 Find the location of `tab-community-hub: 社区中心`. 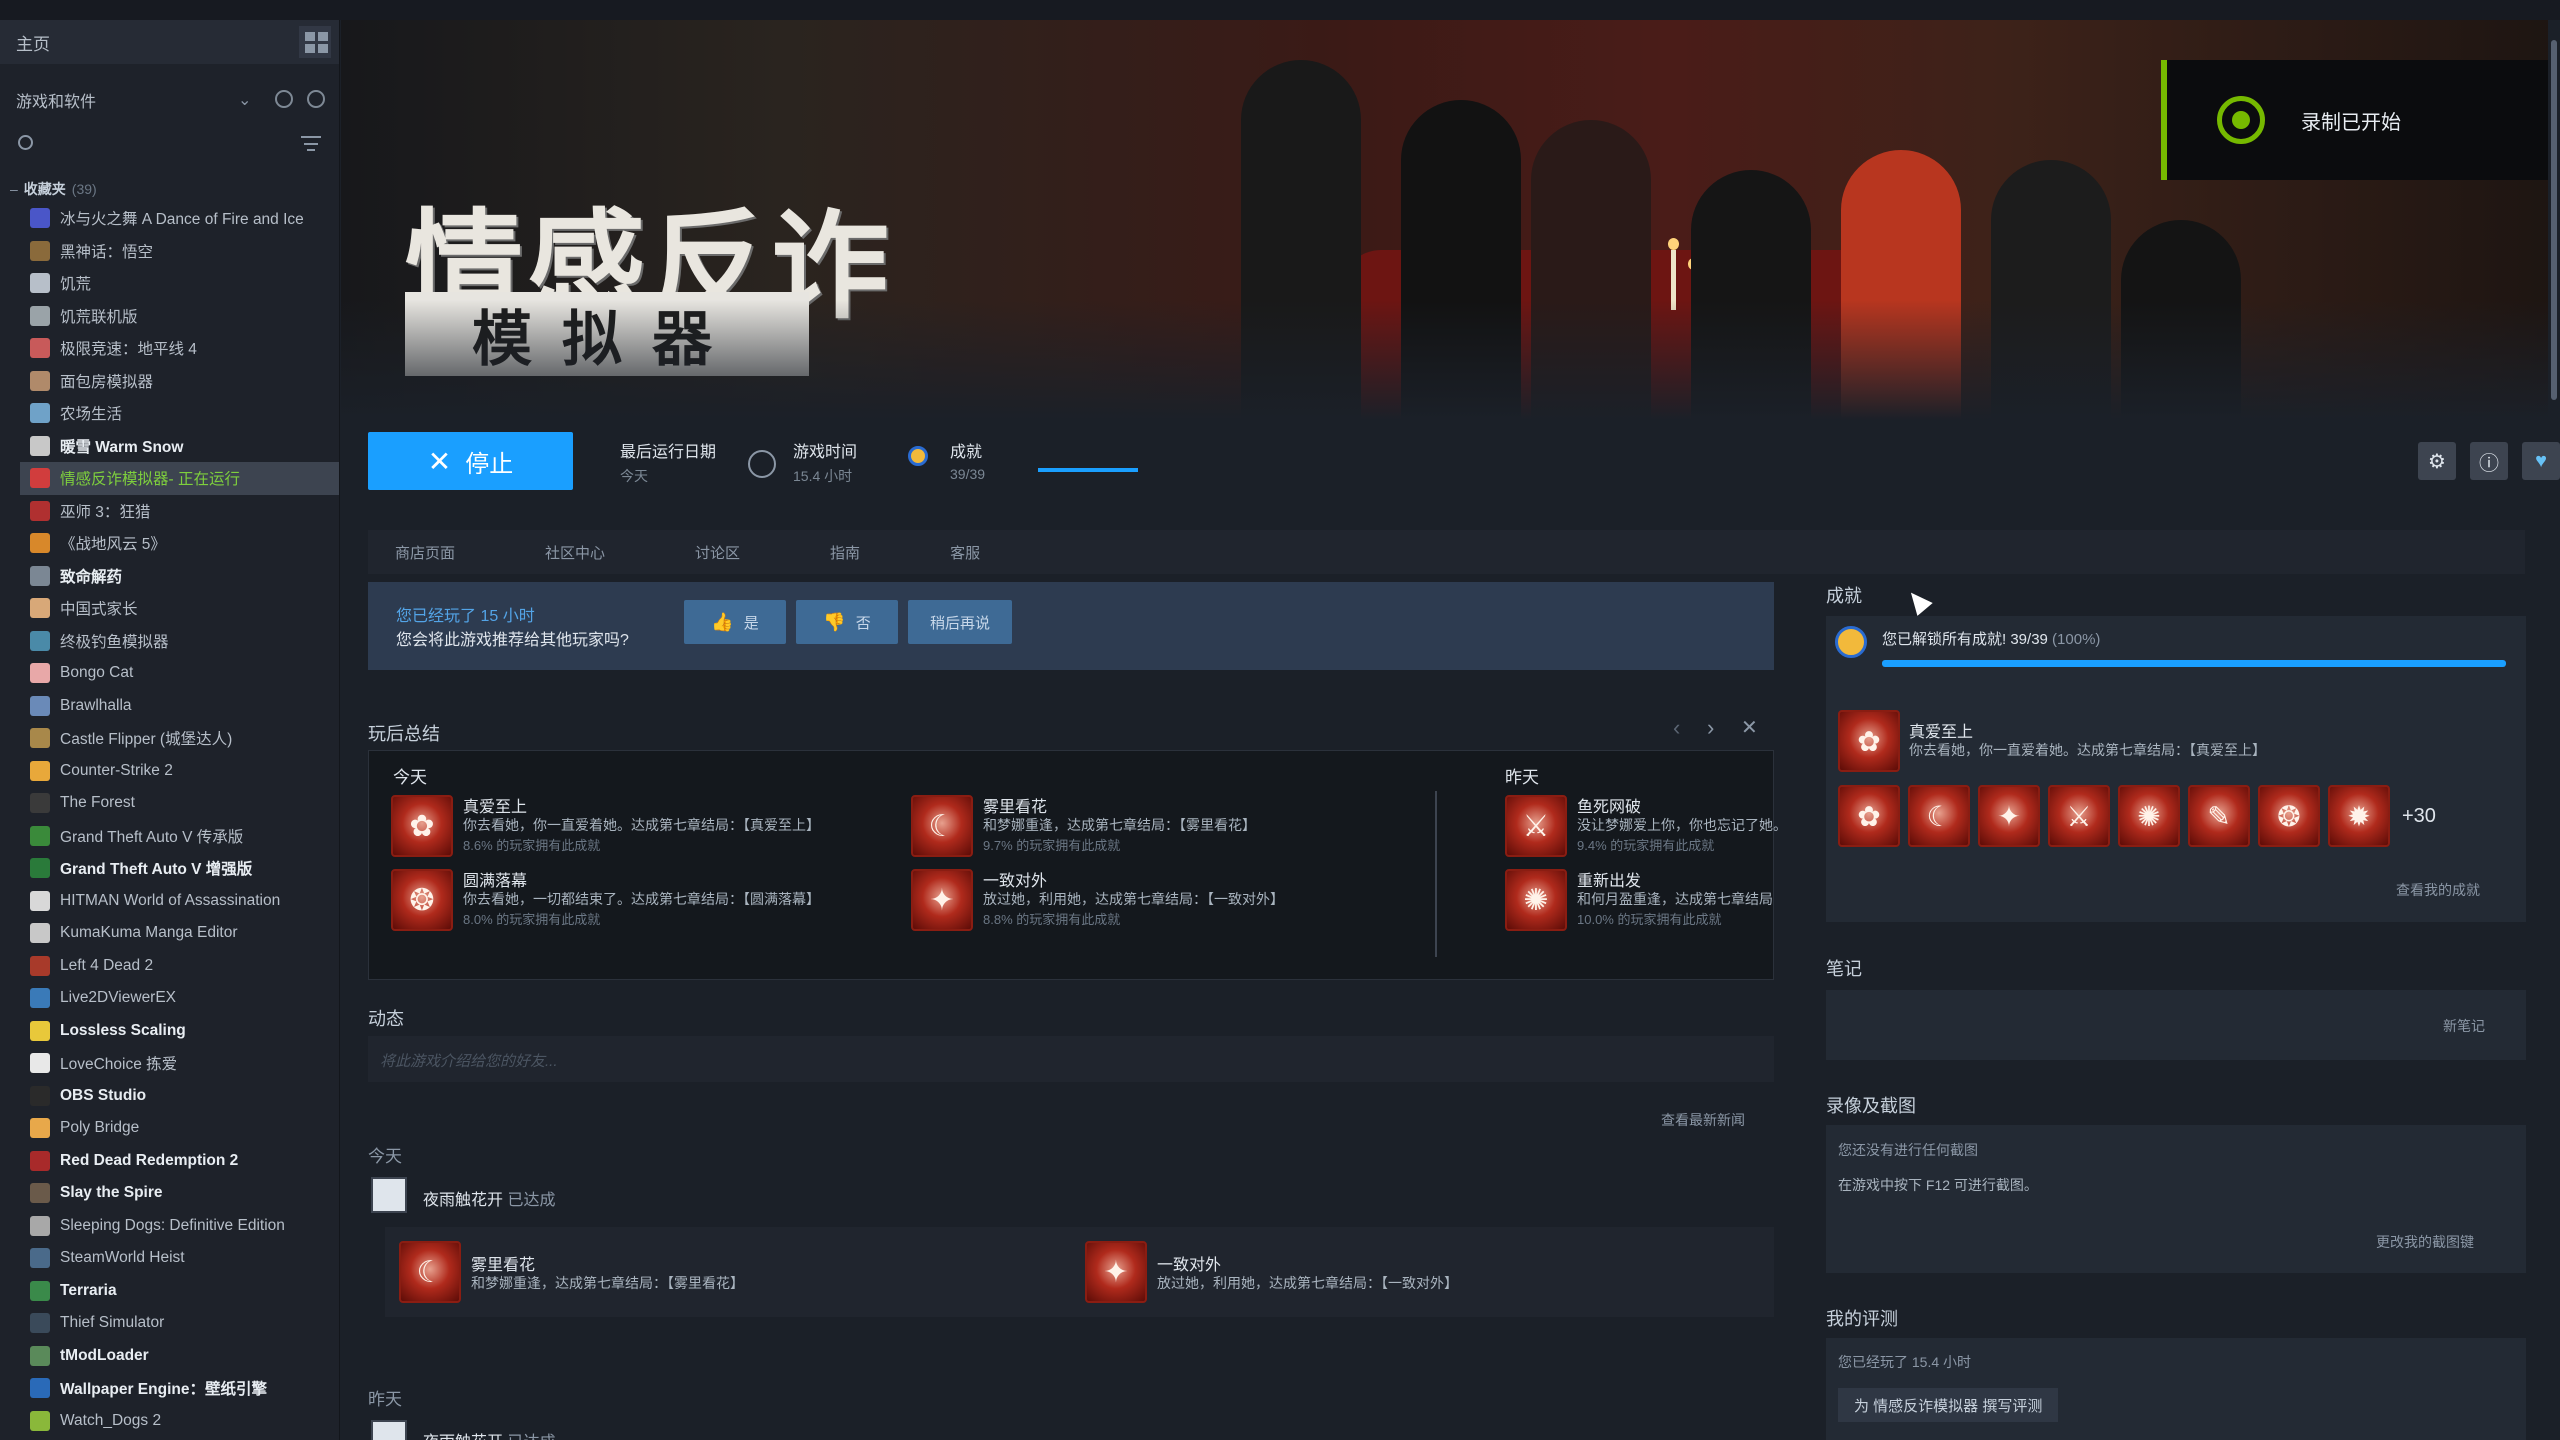

tab-community-hub: 社区中心 is located at coordinates (575, 552).